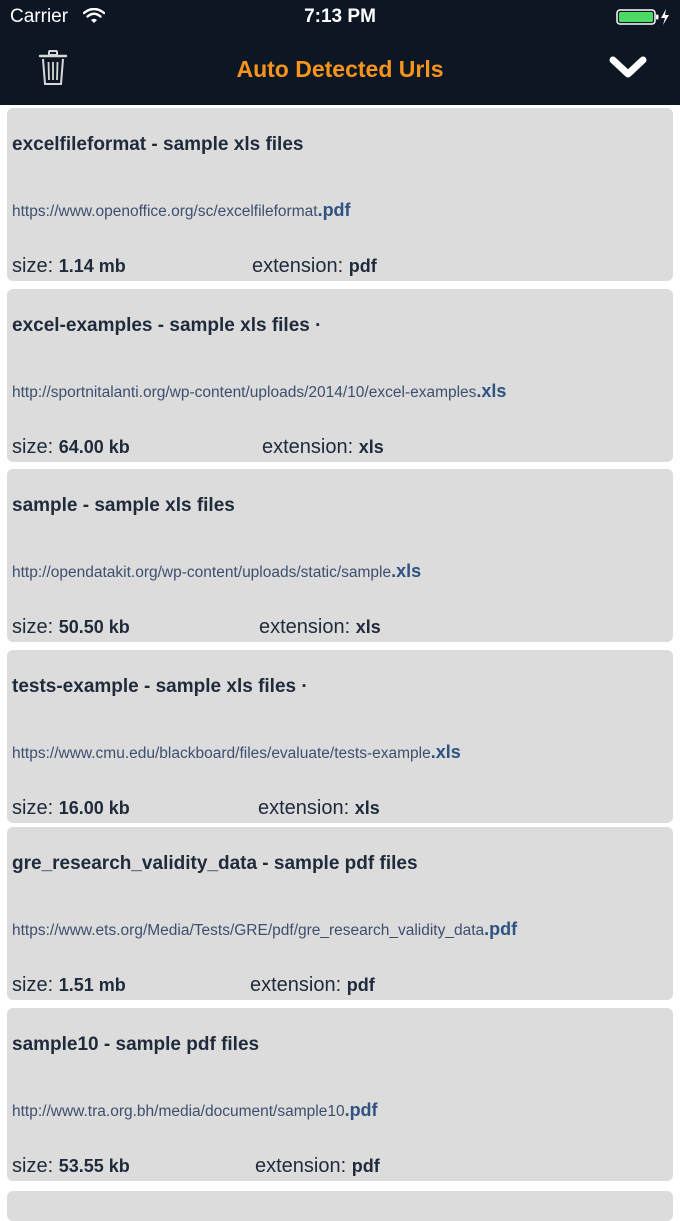 This screenshot has height=1221, width=680. I want to click on item-title: sample10 - sample pdf files, so click(136, 1044).